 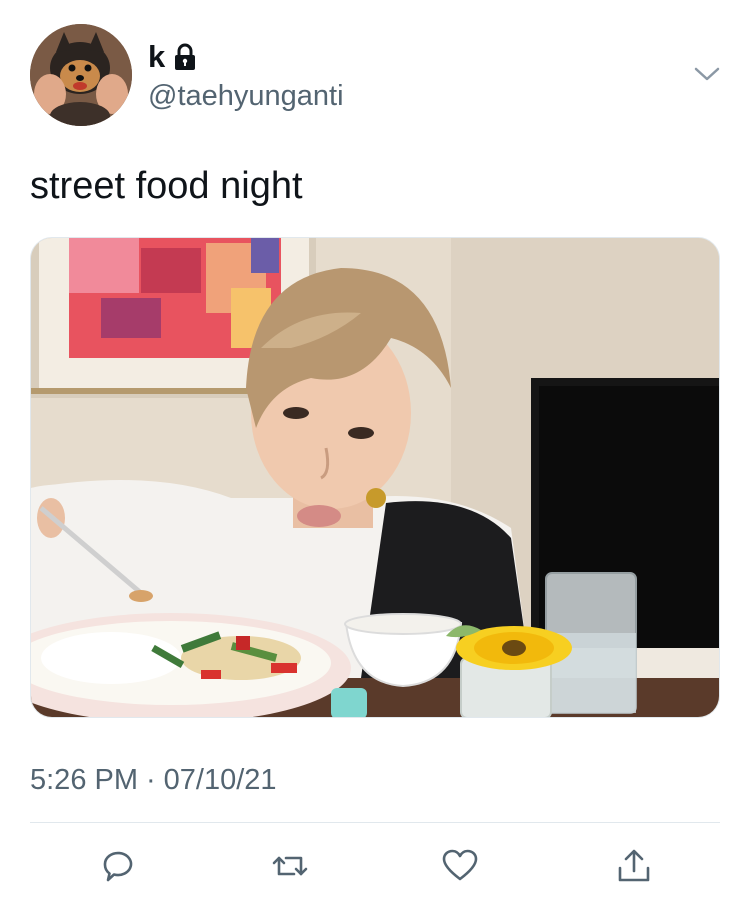 I want to click on share-button, so click(x=634, y=866).